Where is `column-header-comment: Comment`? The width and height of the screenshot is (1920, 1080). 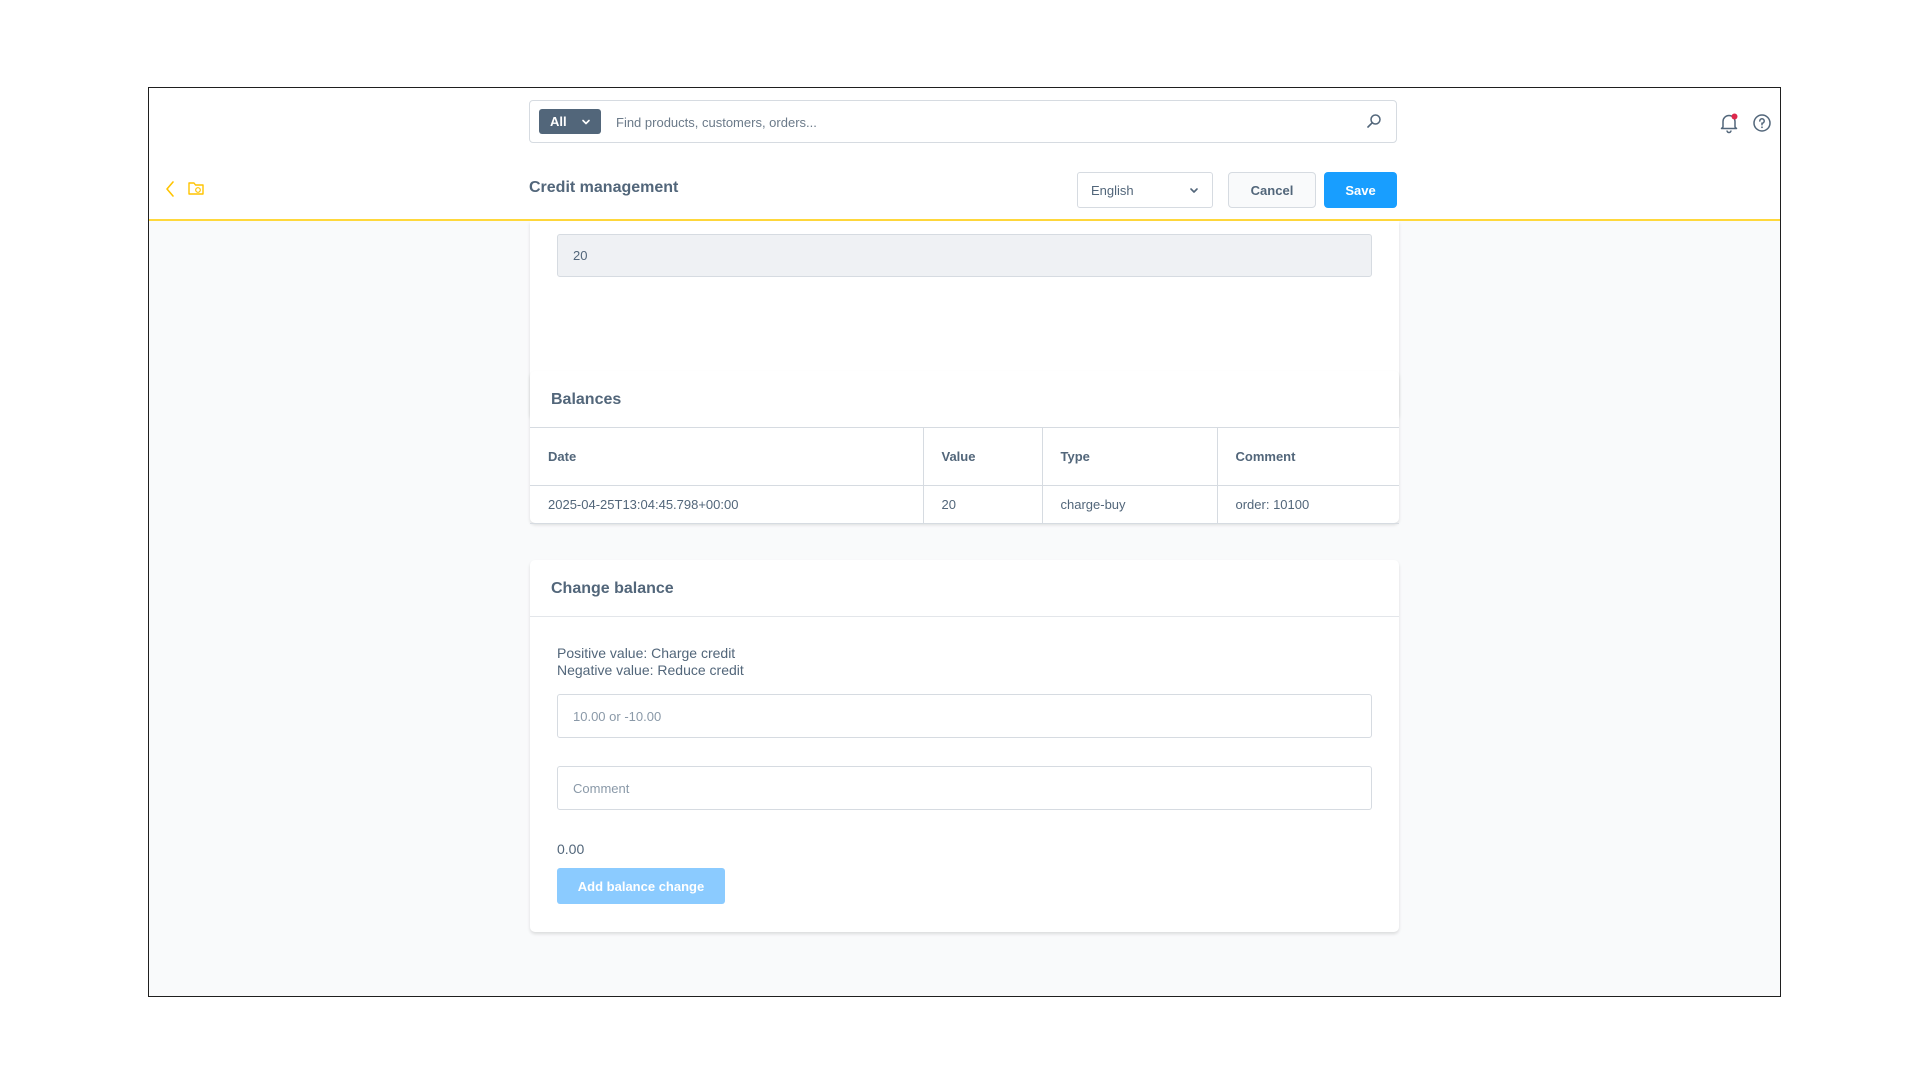
column-header-comment: Comment is located at coordinates (1308, 456).